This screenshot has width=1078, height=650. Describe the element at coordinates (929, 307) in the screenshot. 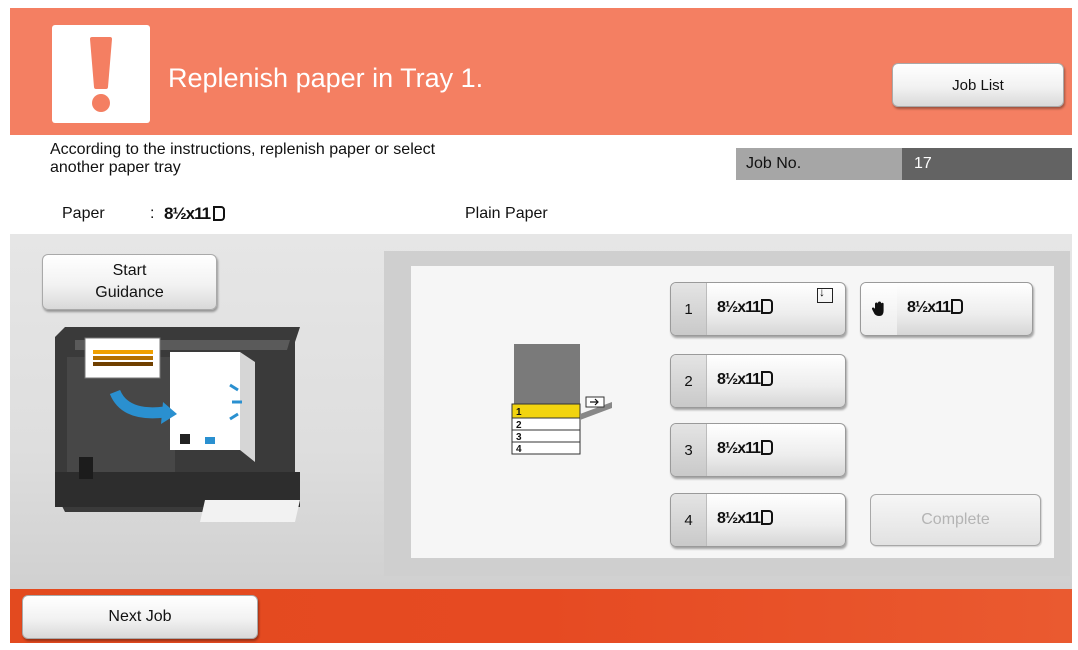

I see `bypass-size-text: 8½x11` at that location.